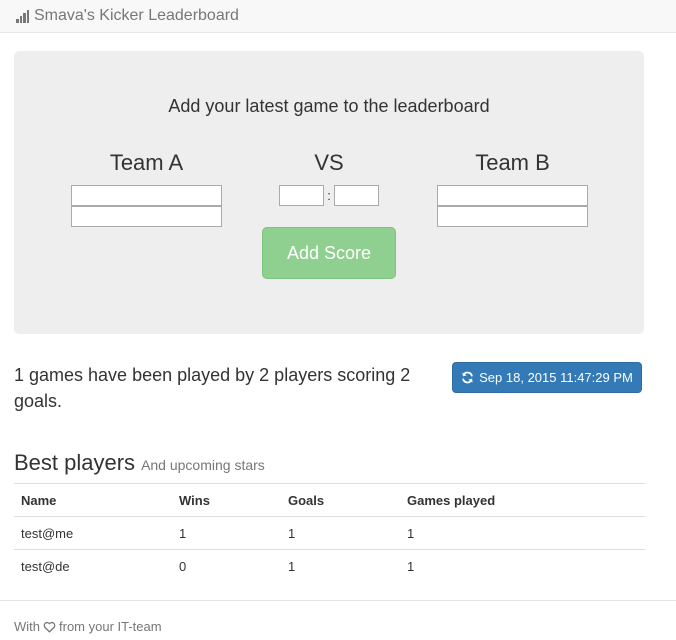  I want to click on column-header-wins: Wins, so click(226, 500).